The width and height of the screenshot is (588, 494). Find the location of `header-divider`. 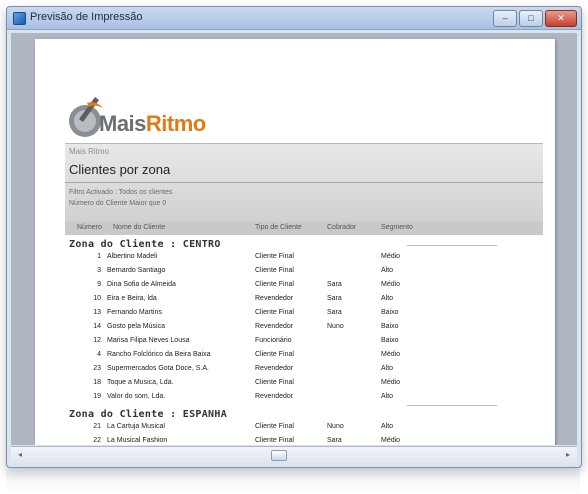

header-divider is located at coordinates (304, 182).